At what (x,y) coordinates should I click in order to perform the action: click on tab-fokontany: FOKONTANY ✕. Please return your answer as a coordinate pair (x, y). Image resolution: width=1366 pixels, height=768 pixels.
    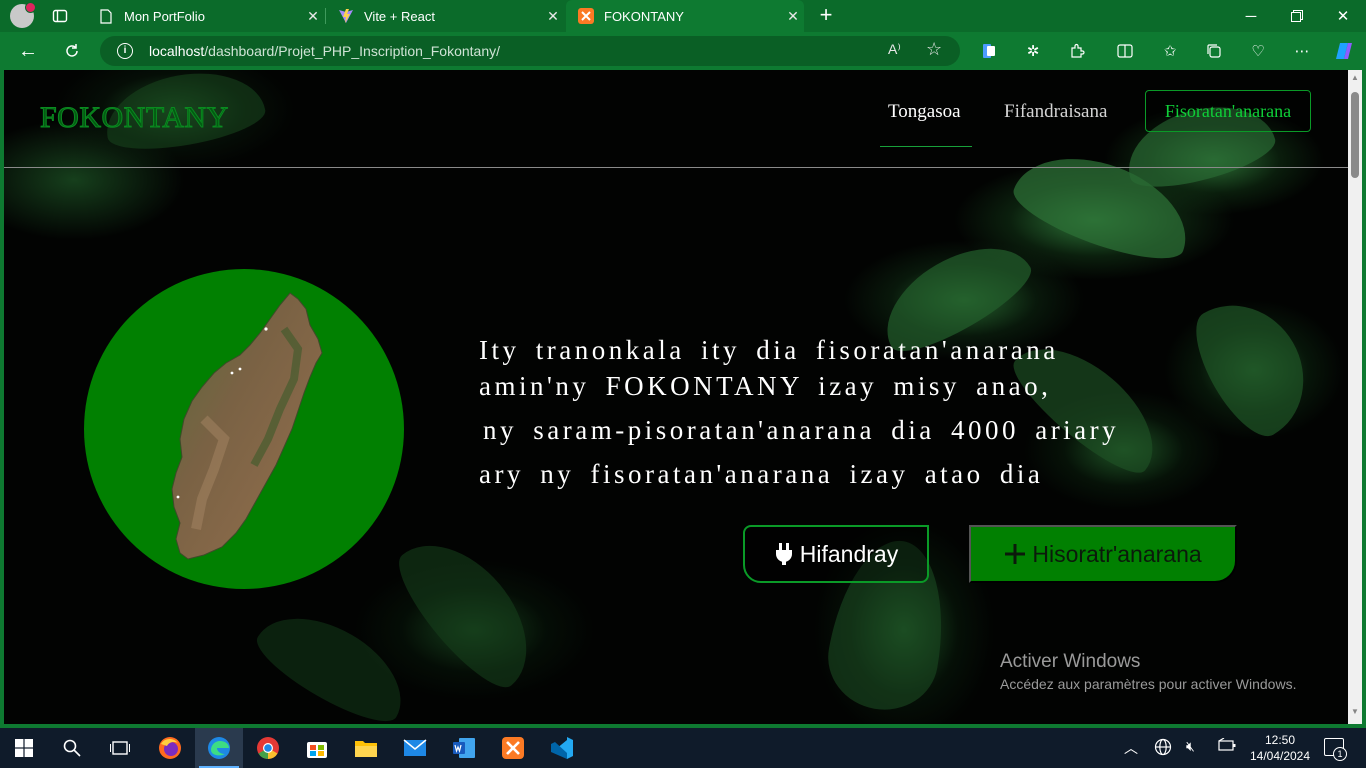
    Looking at the image, I should click on (685, 16).